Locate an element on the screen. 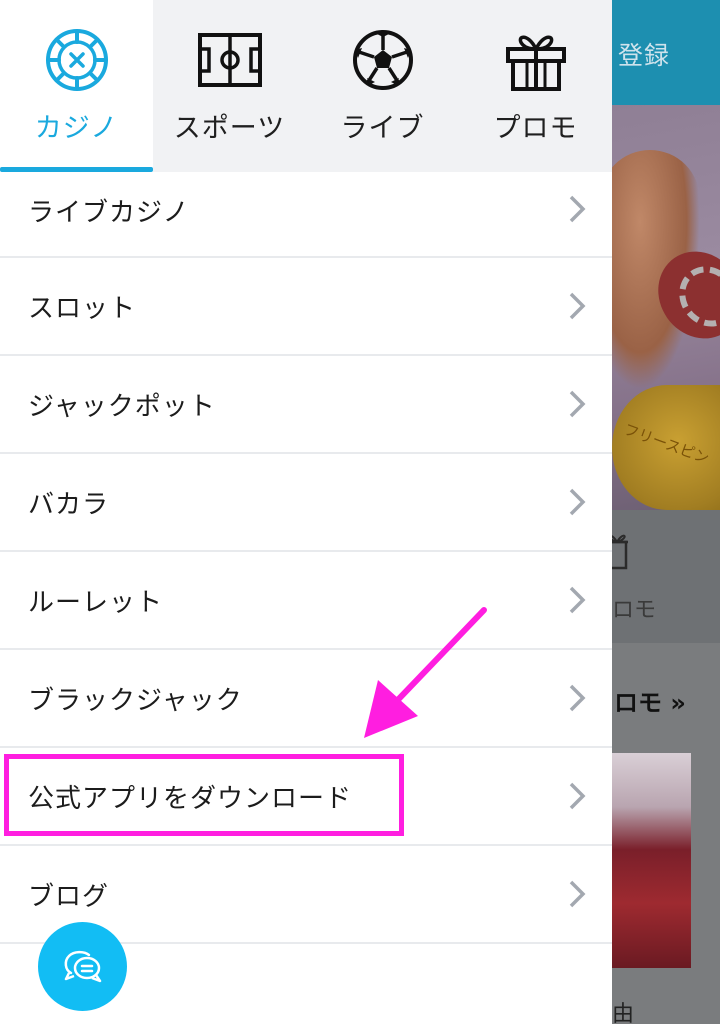 The height and width of the screenshot is (1024, 720). roulette-icon is located at coordinates (76, 60).